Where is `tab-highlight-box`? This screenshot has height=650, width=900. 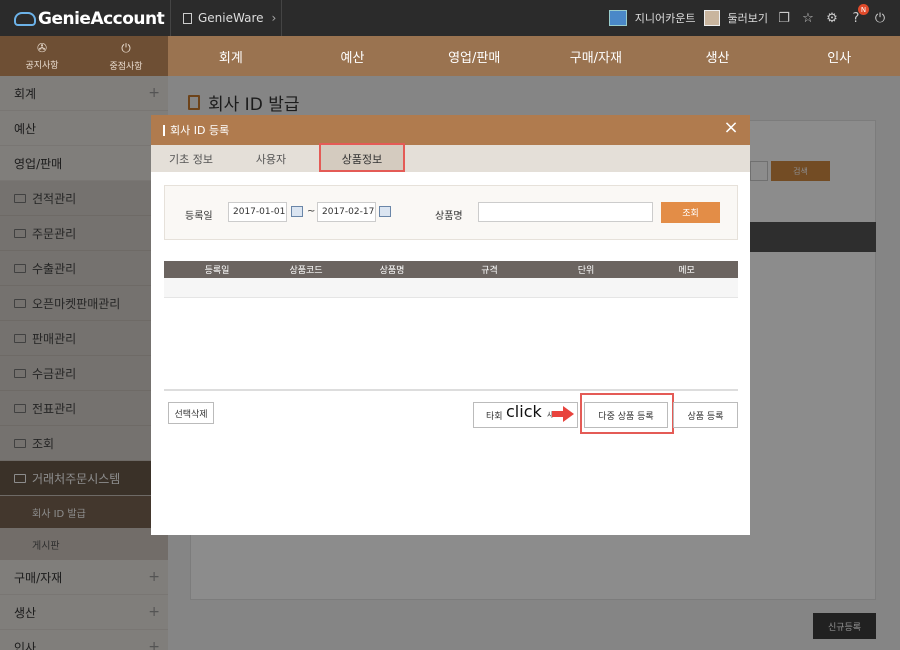 tab-highlight-box is located at coordinates (362, 157).